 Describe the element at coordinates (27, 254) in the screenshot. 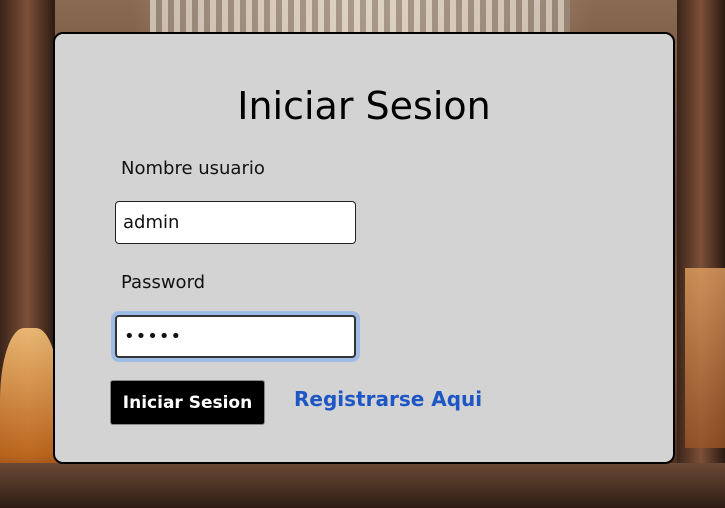

I see `left-pillar` at that location.